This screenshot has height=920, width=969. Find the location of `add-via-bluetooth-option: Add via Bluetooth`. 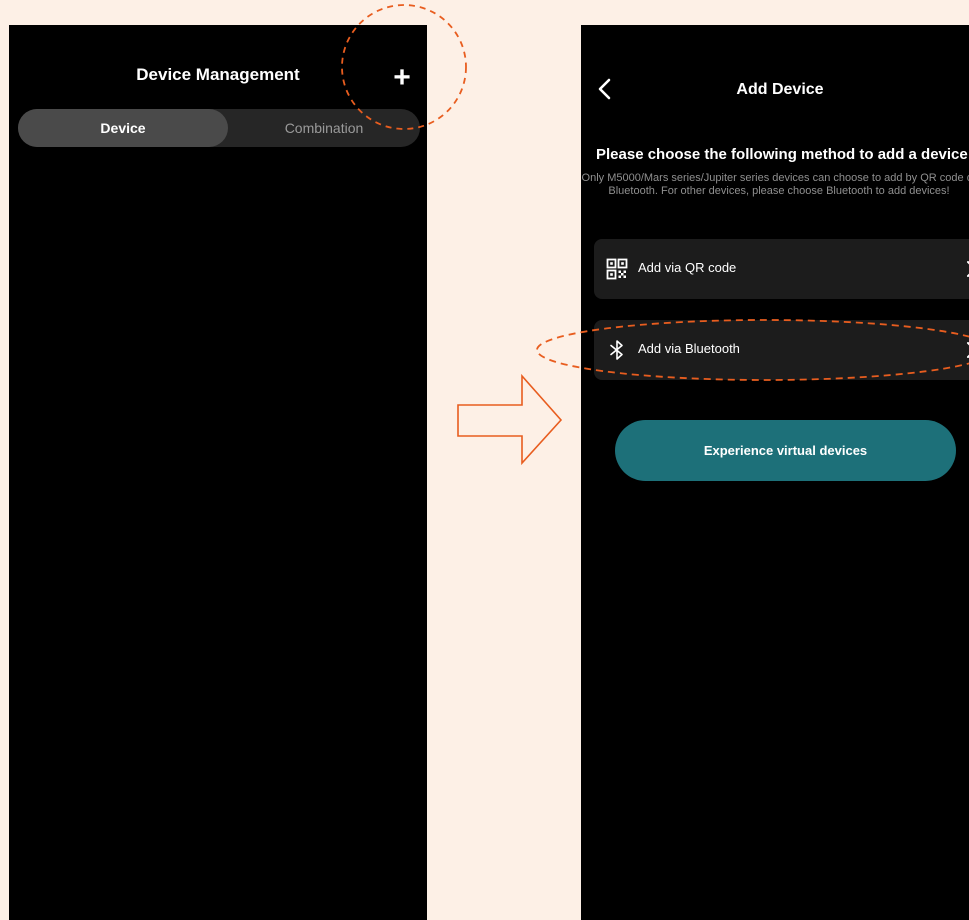

add-via-bluetooth-option: Add via Bluetooth is located at coordinates (781, 350).